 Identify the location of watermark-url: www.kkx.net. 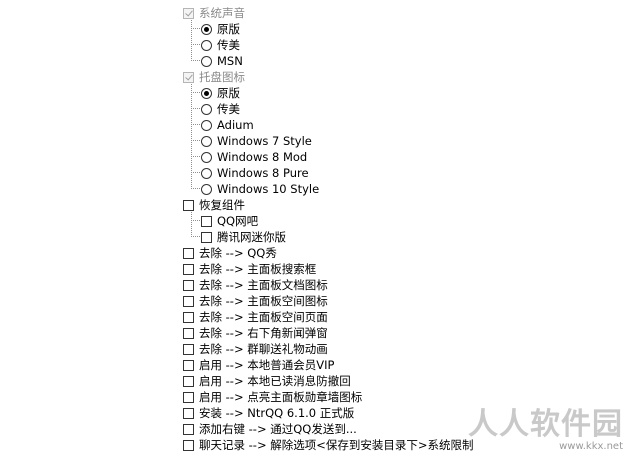
(591, 446).